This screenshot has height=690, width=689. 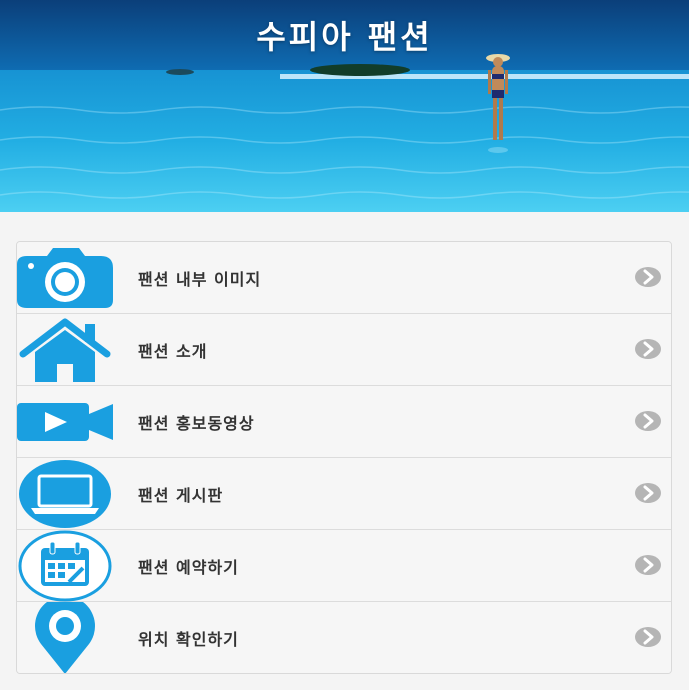 I want to click on camera-icon, so click(x=66, y=278).